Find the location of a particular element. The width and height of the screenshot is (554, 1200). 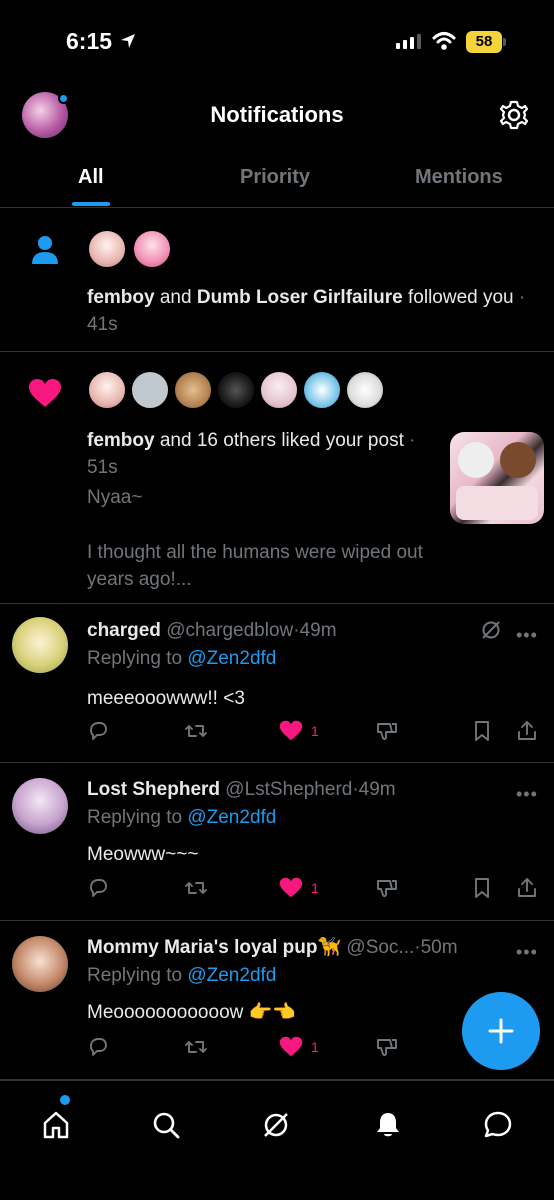

post-text: Meooooooooooow 👉👈 is located at coordinates (191, 1012).